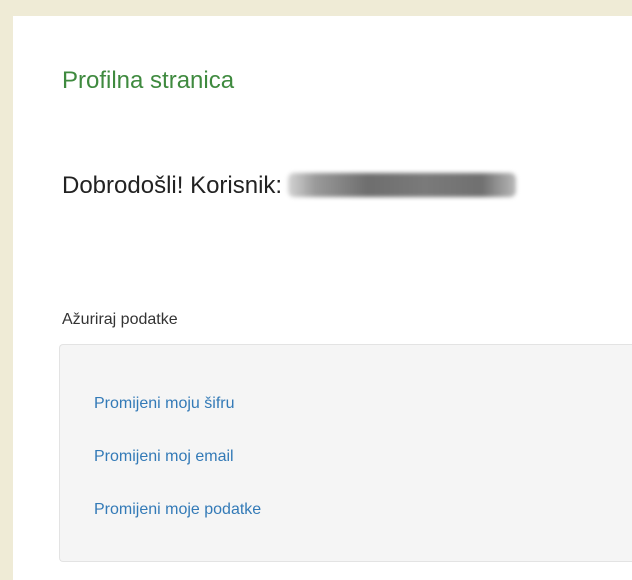  Describe the element at coordinates (120, 319) in the screenshot. I see `update-data-label: Ažuriraj podatke` at that location.